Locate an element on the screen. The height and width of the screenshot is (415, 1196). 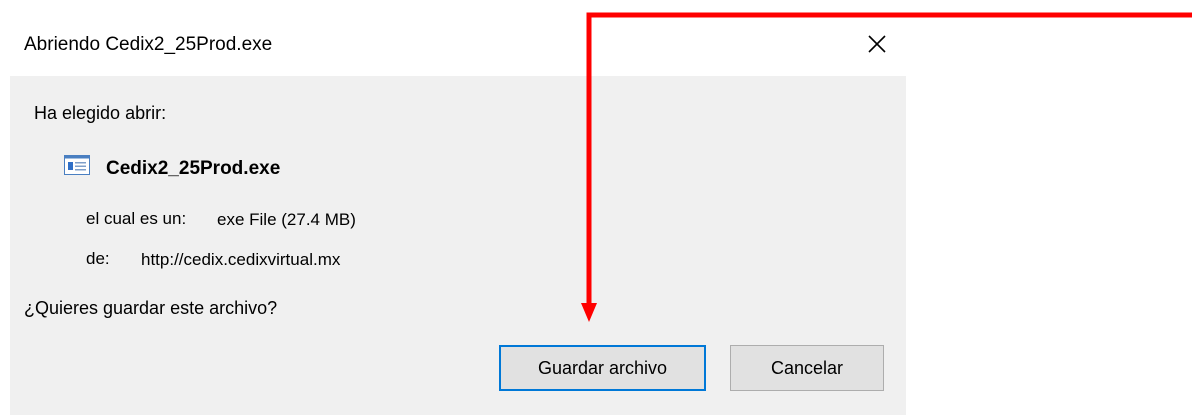
save-question: ¿Quieres guardar este archivo? is located at coordinates (151, 308).